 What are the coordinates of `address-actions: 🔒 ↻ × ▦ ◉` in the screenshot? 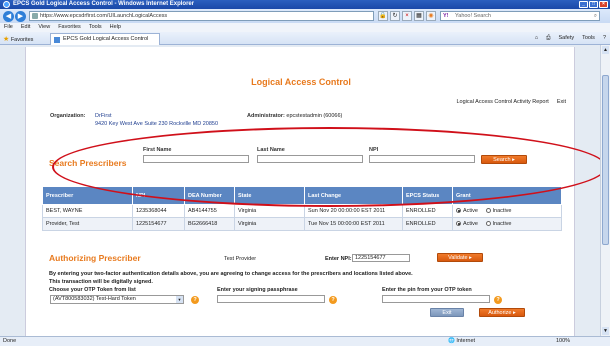 It's located at (407, 16).